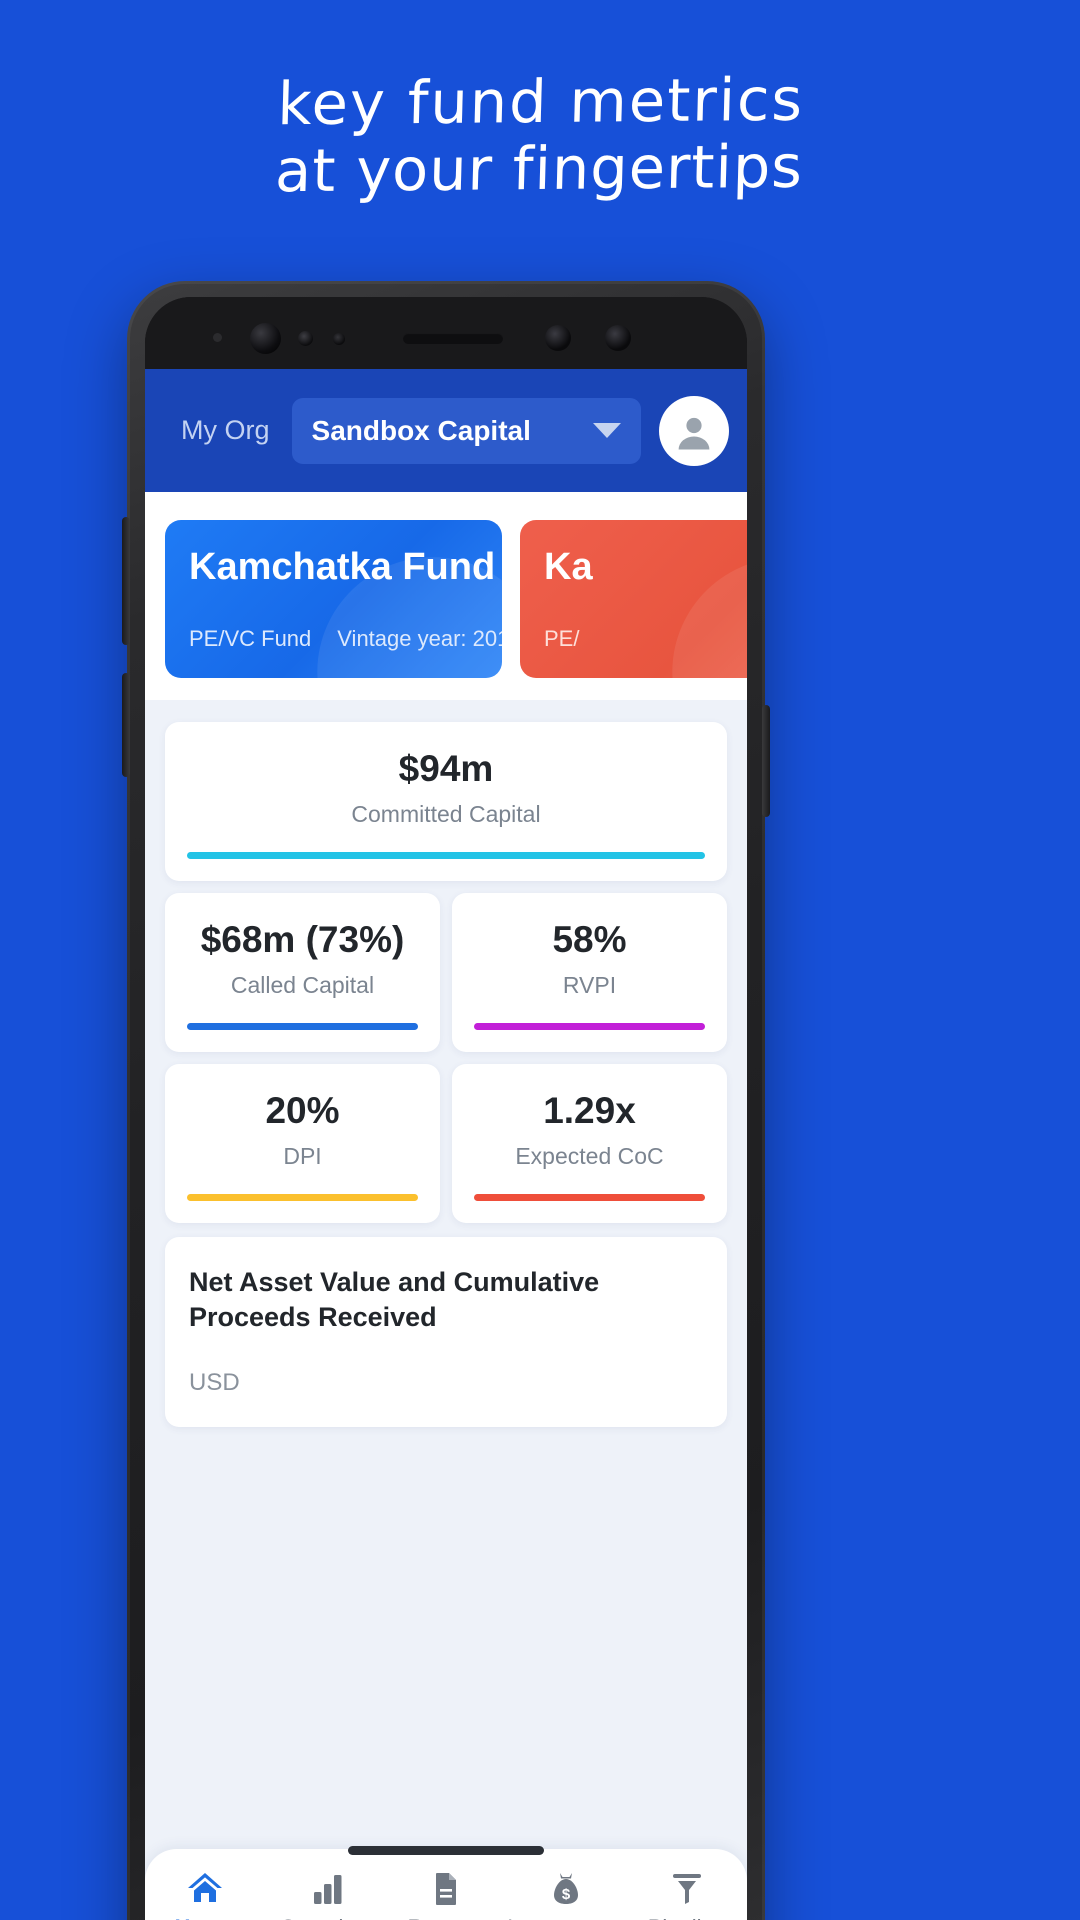  I want to click on metric-card-expected-coc: 1.29x Expected CoC, so click(589, 1143).